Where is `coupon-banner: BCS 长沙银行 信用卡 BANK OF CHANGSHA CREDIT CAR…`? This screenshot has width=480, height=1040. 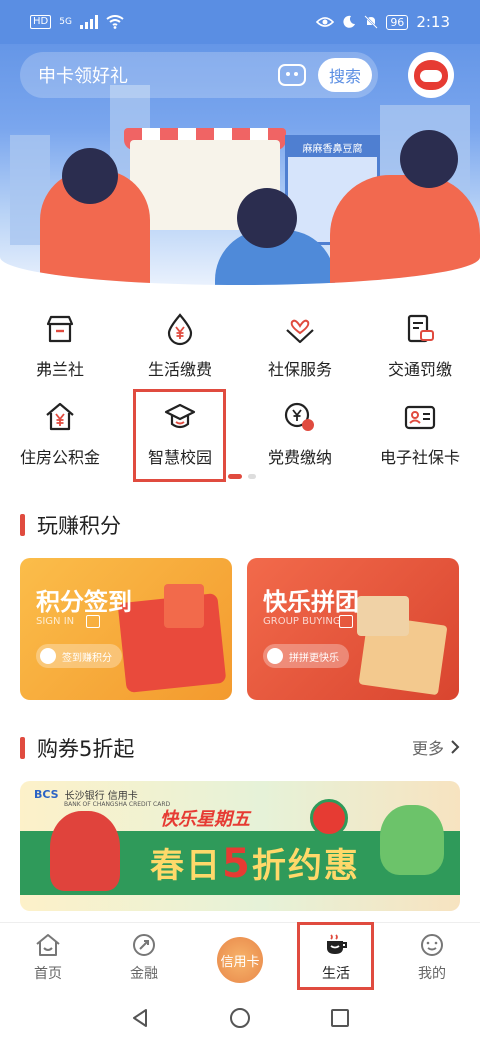
coupon-banner: BCS 长沙银行 信用卡 BANK OF CHANGSHA CREDIT CAR… is located at coordinates (240, 846).